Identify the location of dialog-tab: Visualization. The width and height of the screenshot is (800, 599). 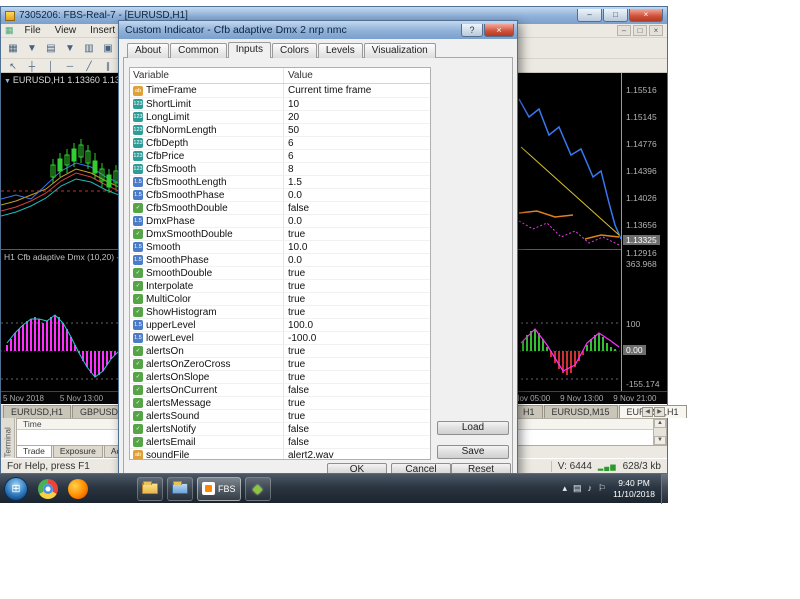
(399, 50).